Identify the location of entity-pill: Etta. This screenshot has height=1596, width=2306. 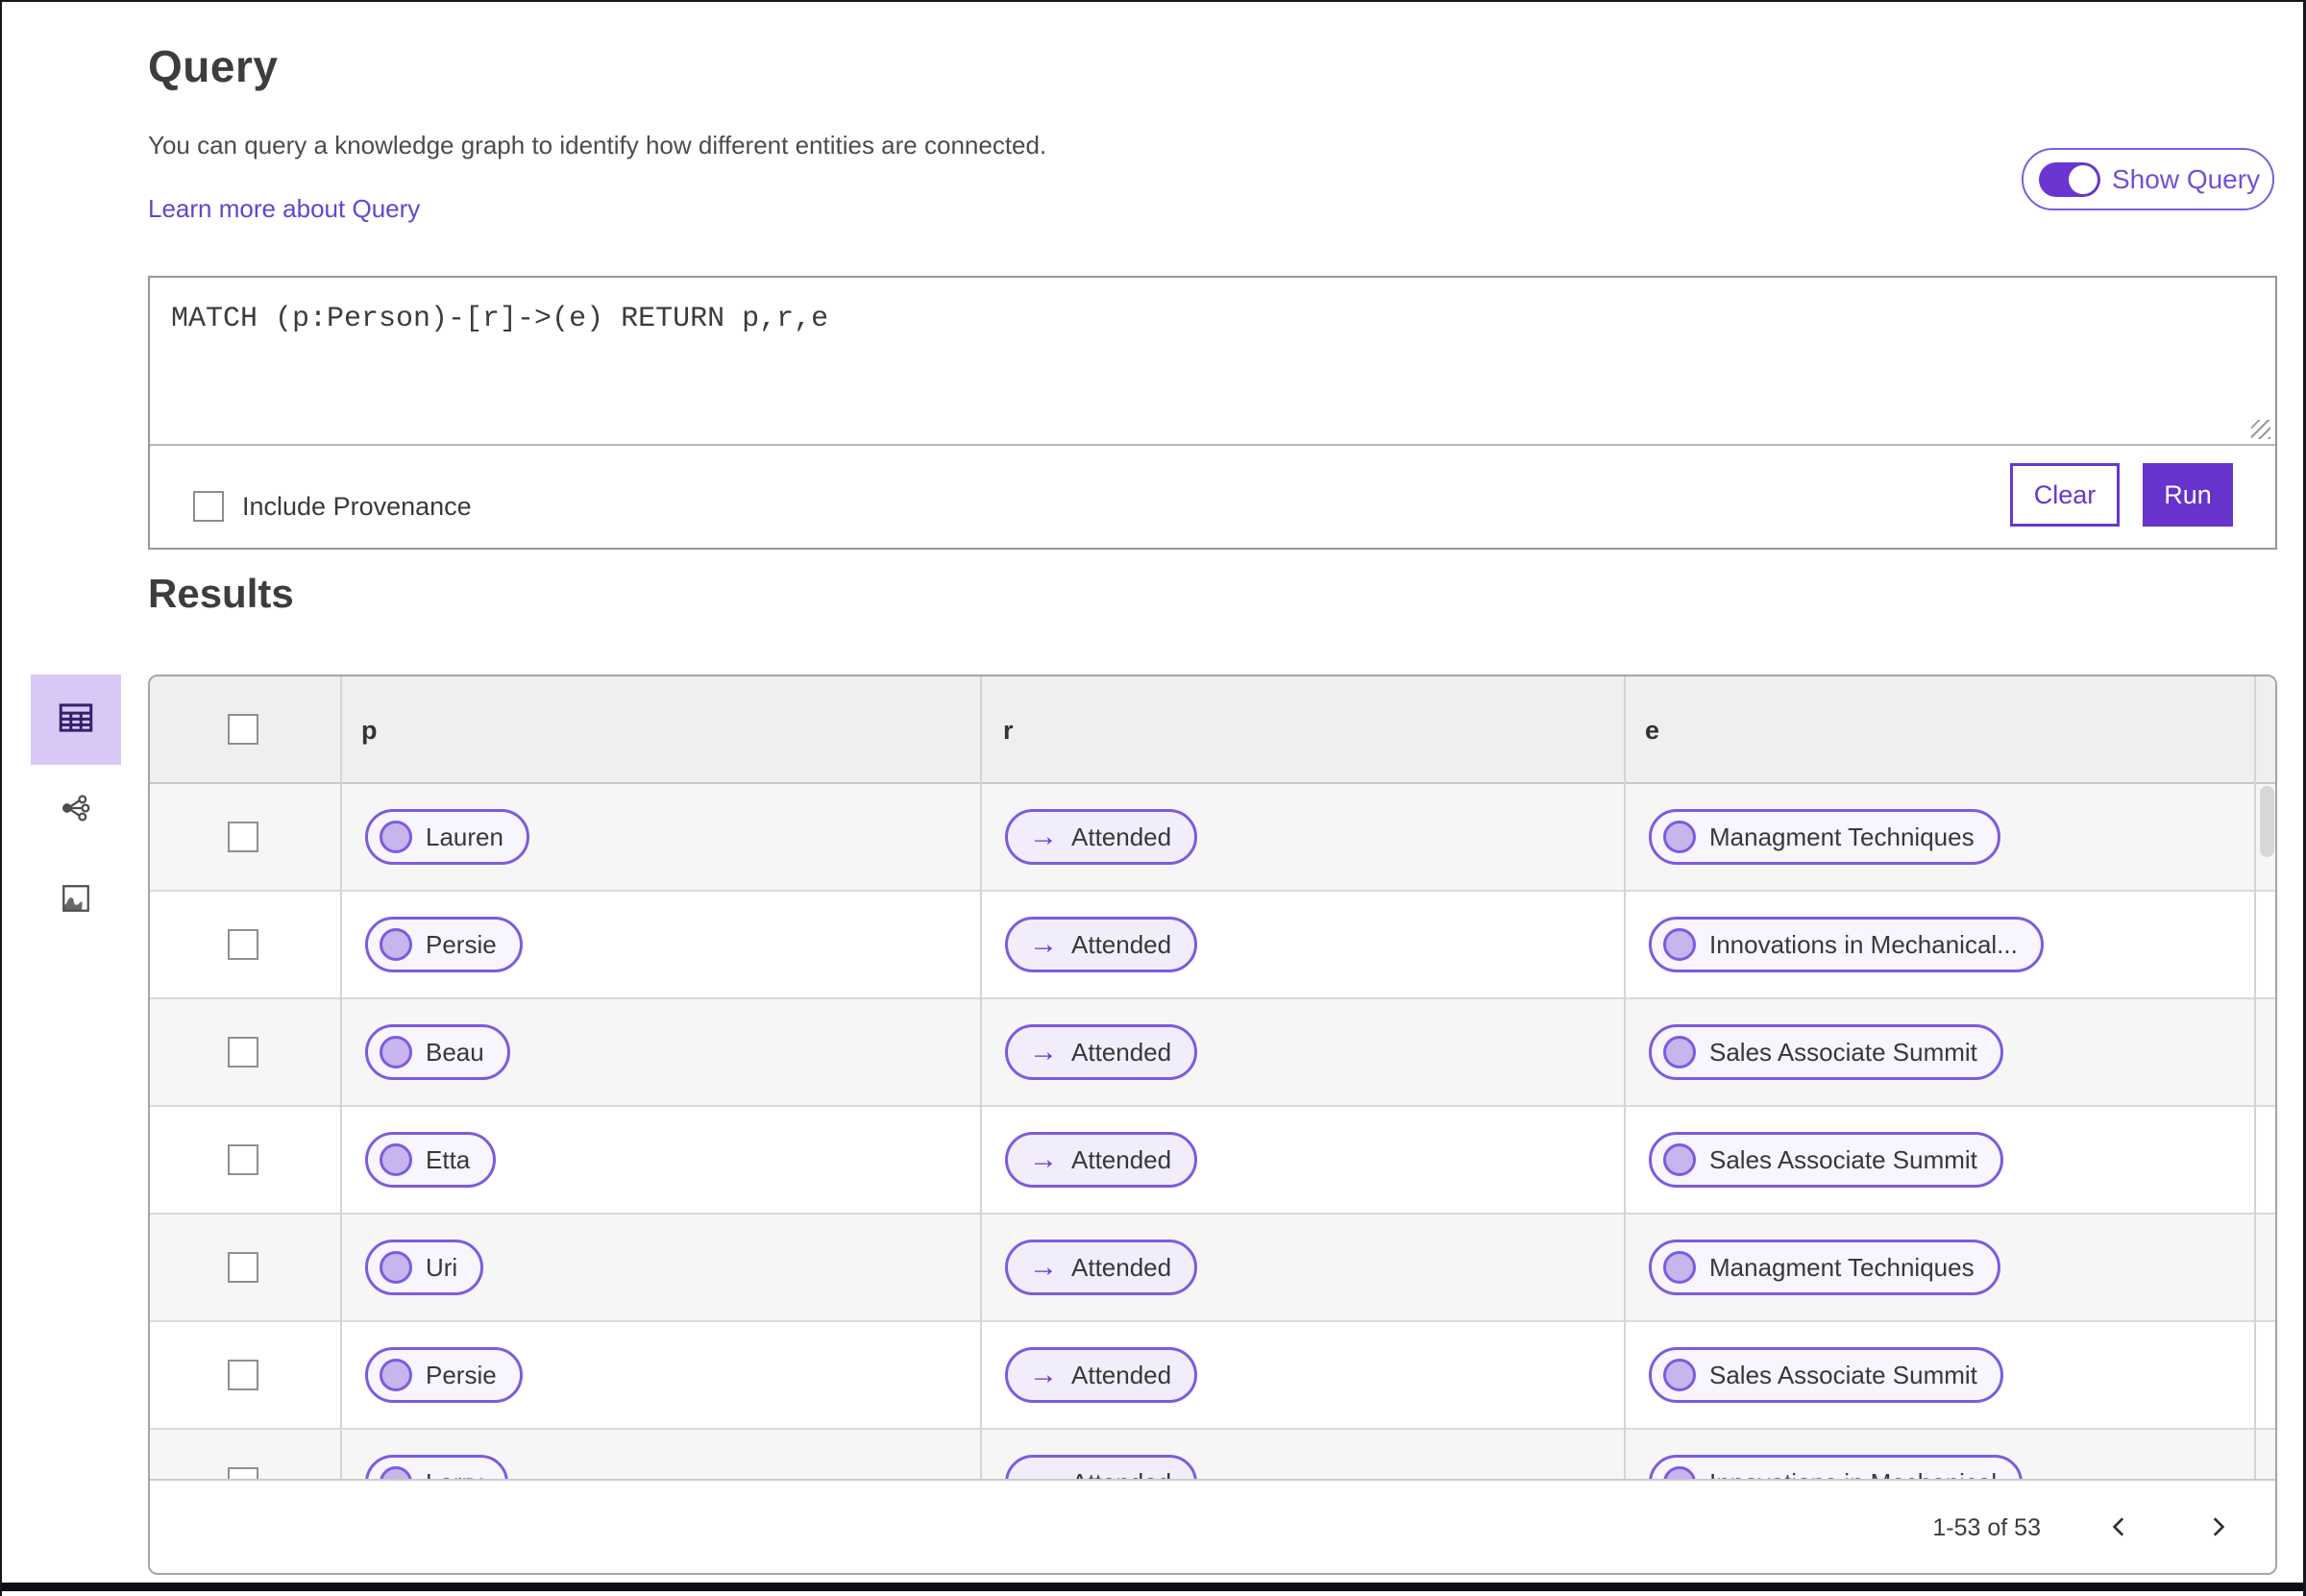
(431, 1160).